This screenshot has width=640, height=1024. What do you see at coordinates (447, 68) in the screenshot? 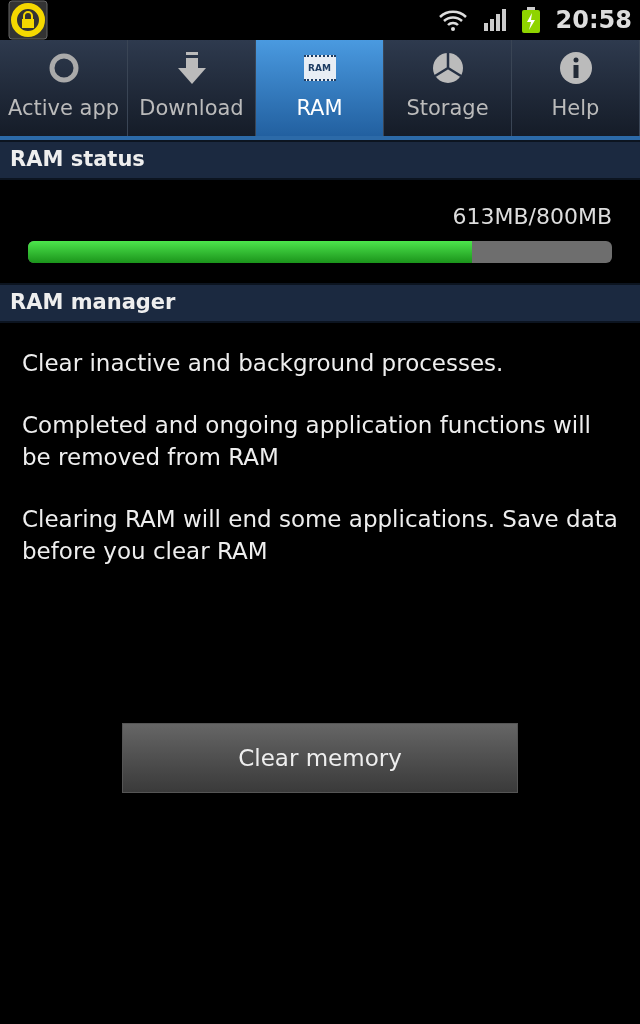
I see `pie-chart-icon` at bounding box center [447, 68].